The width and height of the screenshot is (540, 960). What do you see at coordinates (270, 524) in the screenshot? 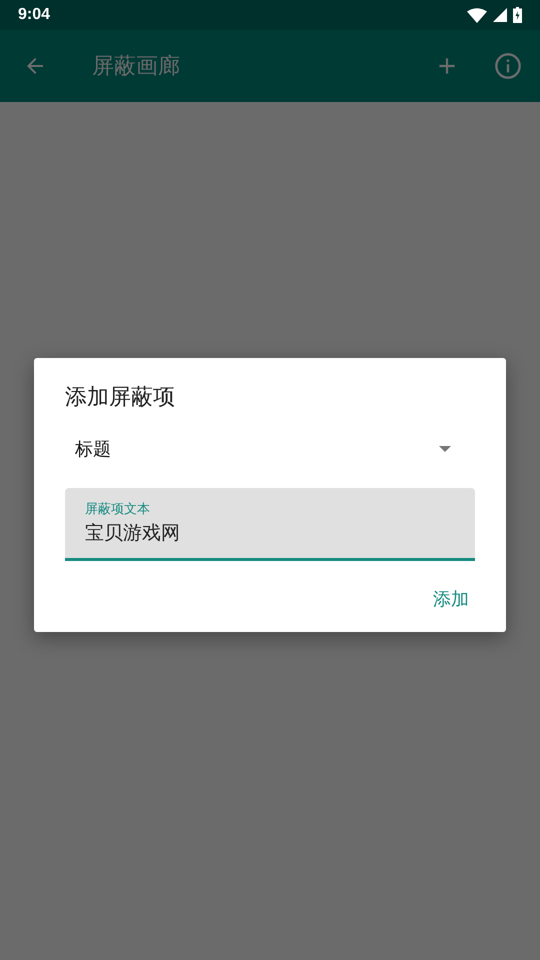
I see `text-field: 屏蔽项文本 宝贝游戏网` at bounding box center [270, 524].